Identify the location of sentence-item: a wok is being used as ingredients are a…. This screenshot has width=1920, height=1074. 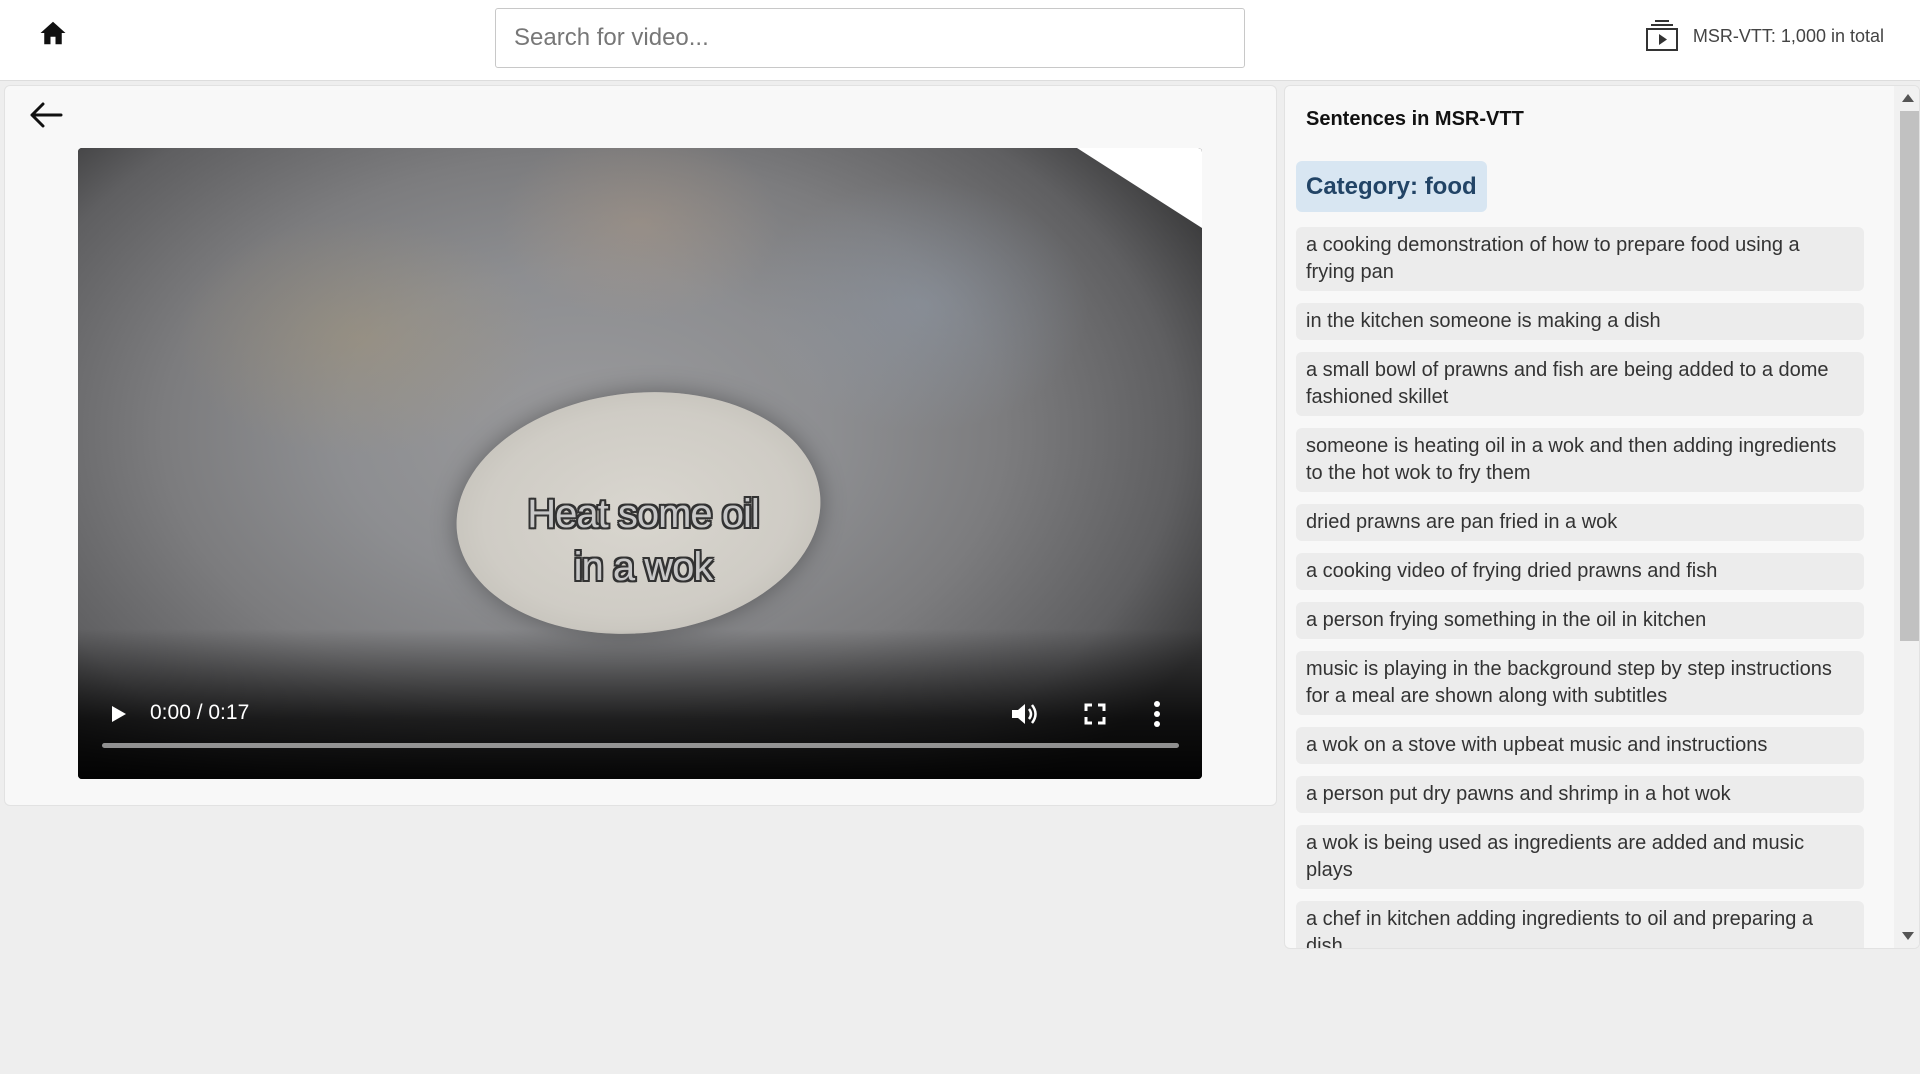
(1580, 857).